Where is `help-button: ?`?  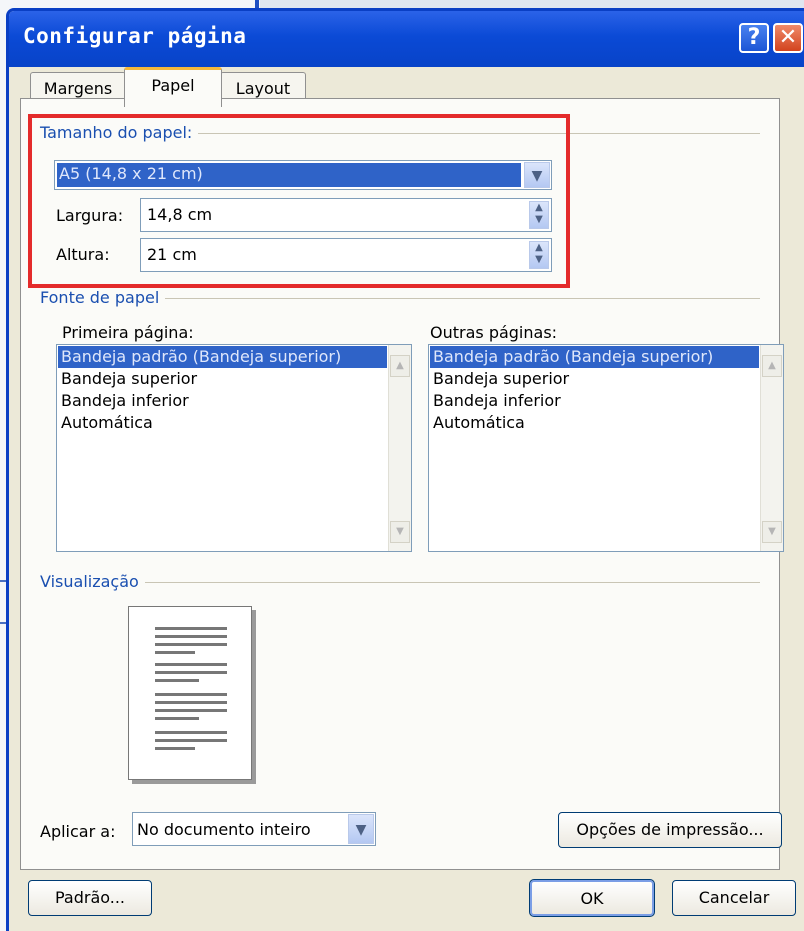
help-button: ? is located at coordinates (754, 38).